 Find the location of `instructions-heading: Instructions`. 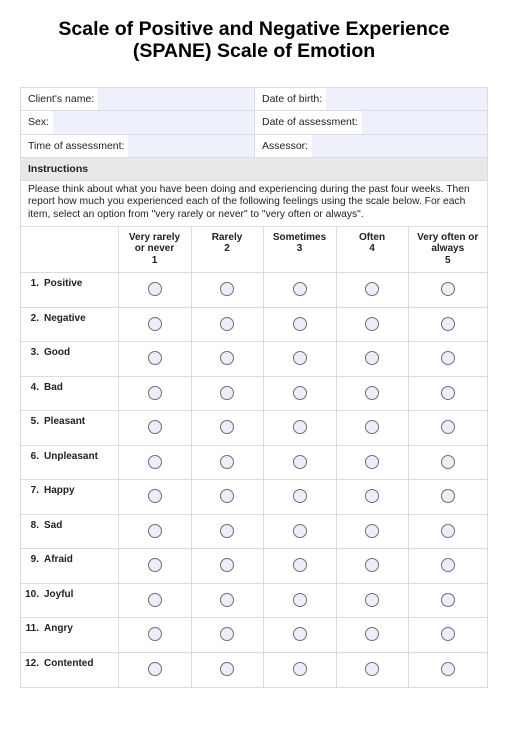

instructions-heading: Instructions is located at coordinates (254, 169).